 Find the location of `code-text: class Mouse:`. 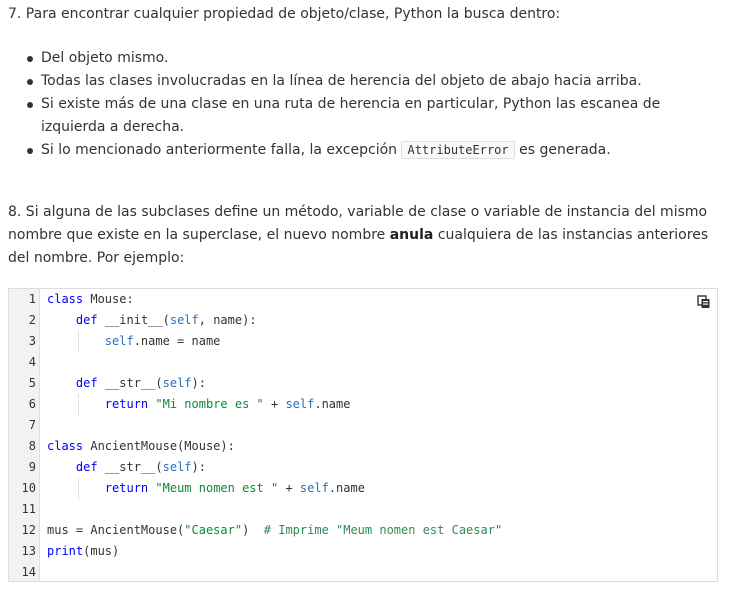

code-text: class Mouse: is located at coordinates (90, 299).